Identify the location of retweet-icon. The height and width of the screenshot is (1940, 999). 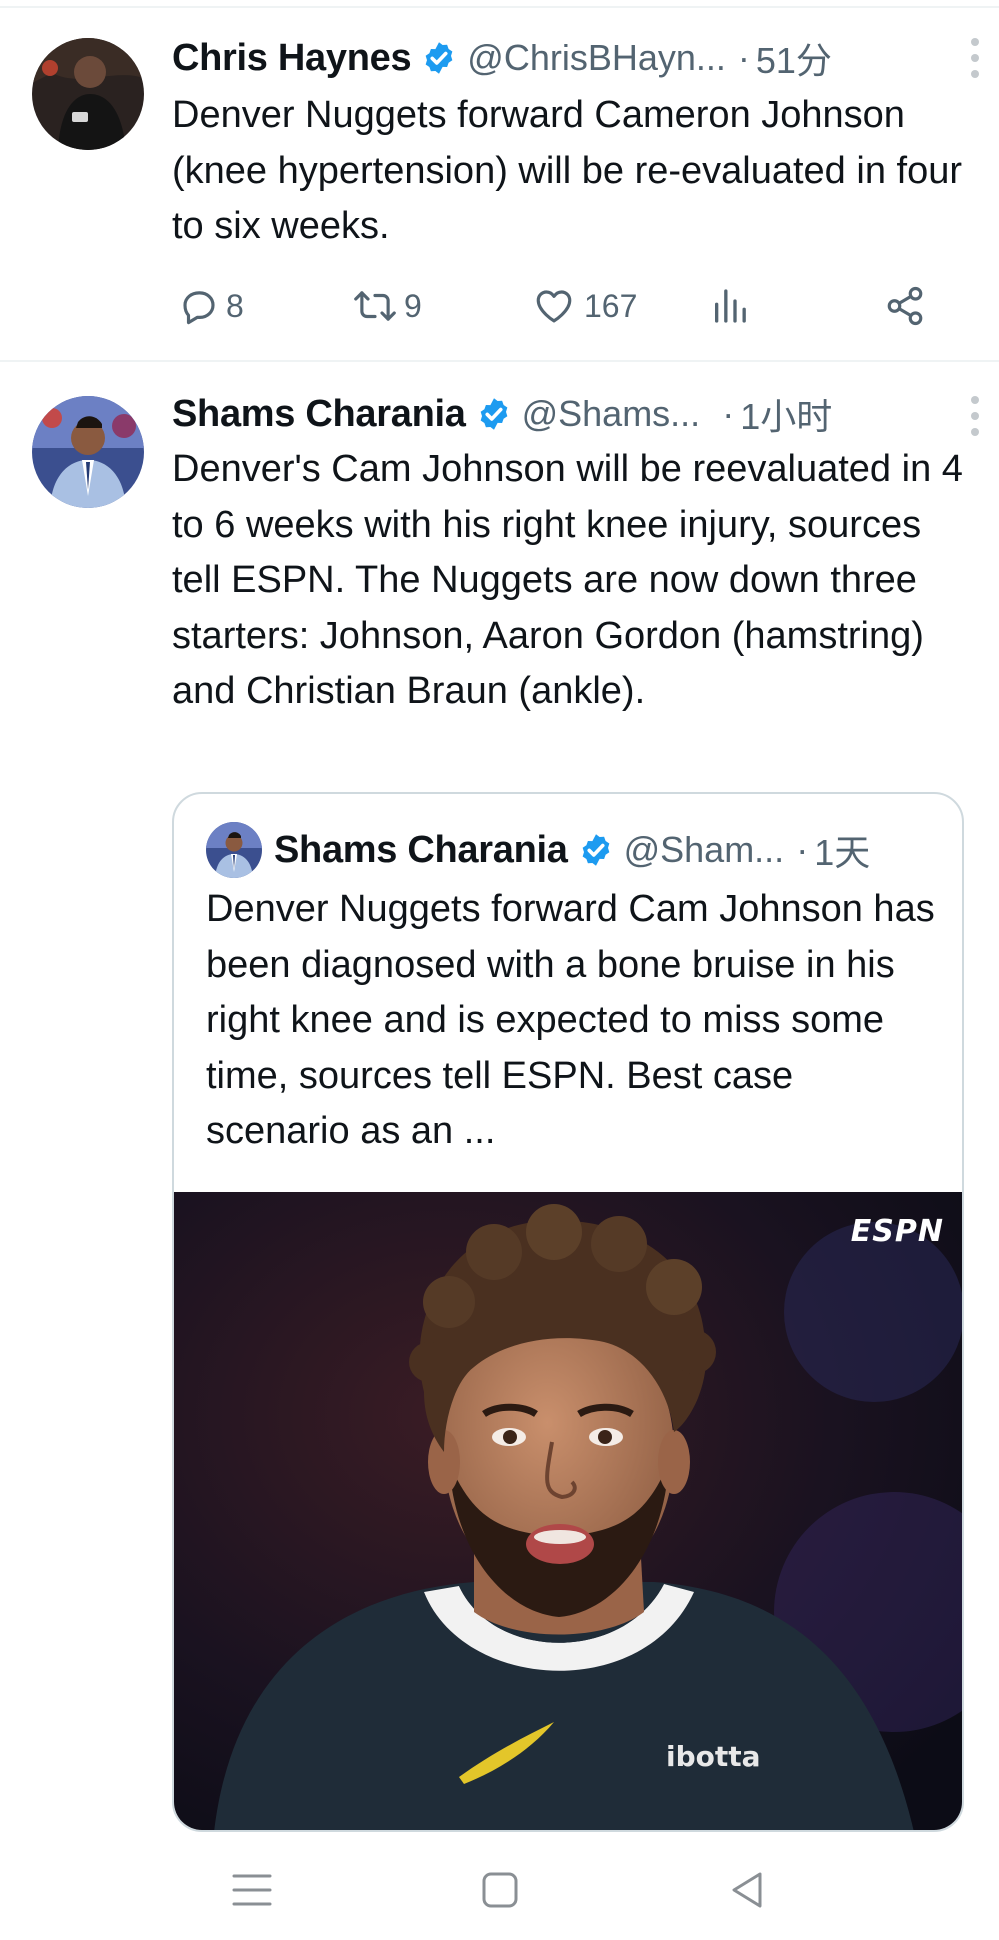
(375, 306).